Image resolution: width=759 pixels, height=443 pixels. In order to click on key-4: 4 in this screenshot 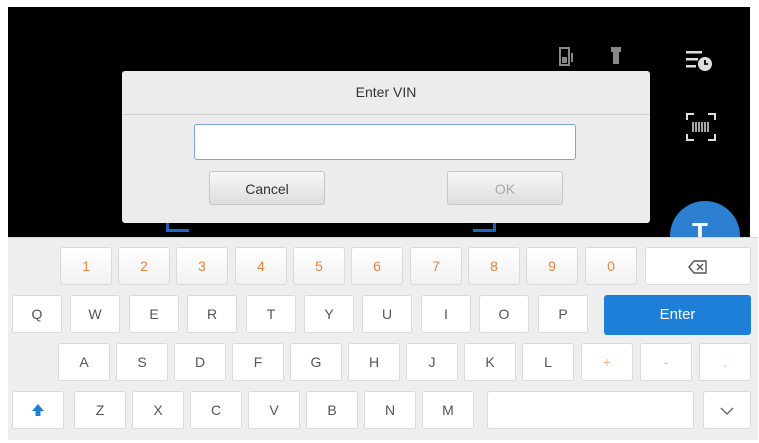, I will do `click(261, 266)`.